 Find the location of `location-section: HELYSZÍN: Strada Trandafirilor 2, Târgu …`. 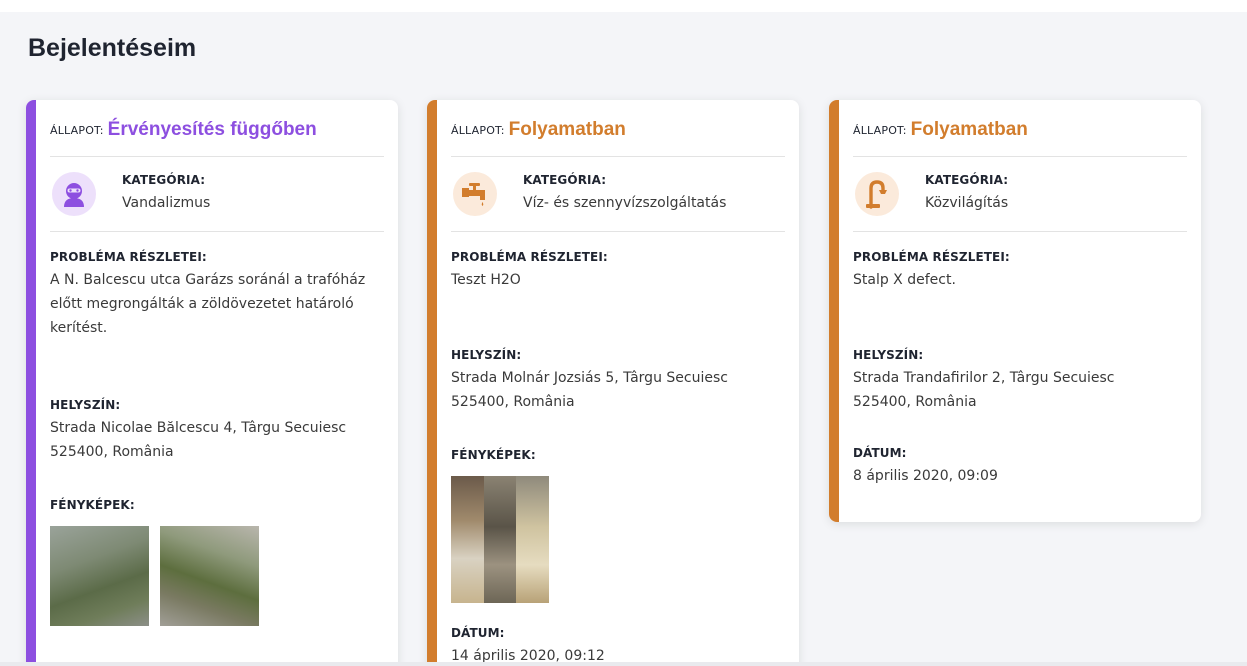

location-section: HELYSZÍN: Strada Trandafirilor 2, Târgu … is located at coordinates (1020, 381).